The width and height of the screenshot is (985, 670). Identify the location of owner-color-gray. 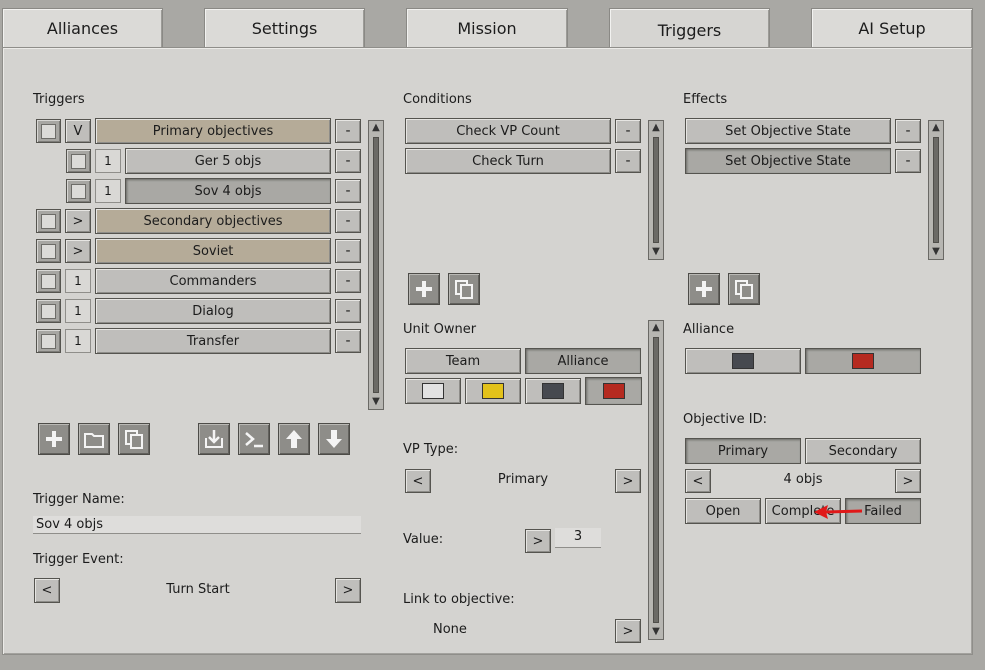
(553, 391).